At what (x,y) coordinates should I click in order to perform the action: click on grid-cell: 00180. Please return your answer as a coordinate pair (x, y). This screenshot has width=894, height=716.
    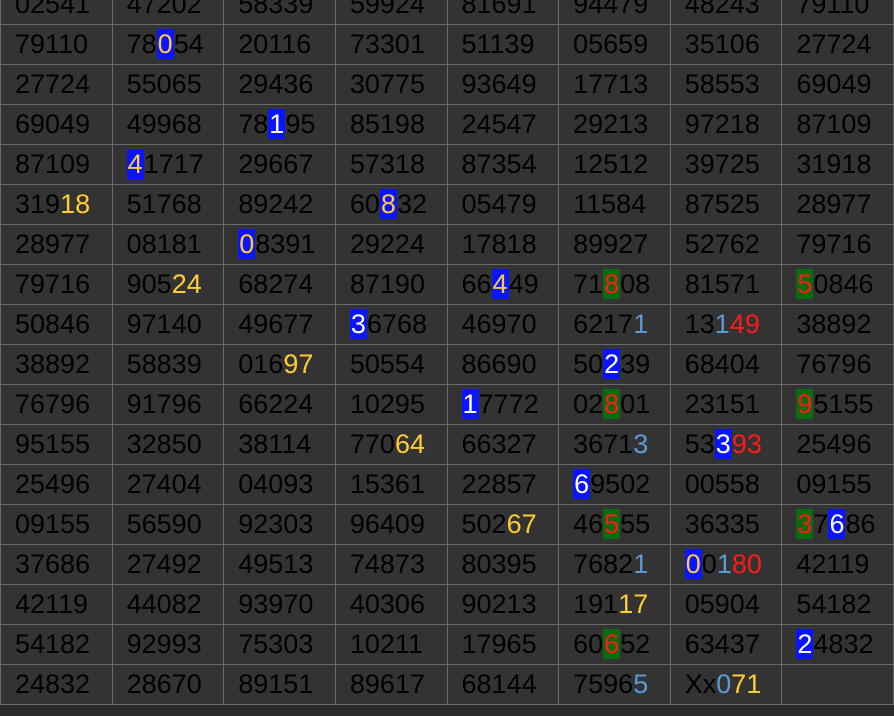
    Looking at the image, I should click on (726, 564).